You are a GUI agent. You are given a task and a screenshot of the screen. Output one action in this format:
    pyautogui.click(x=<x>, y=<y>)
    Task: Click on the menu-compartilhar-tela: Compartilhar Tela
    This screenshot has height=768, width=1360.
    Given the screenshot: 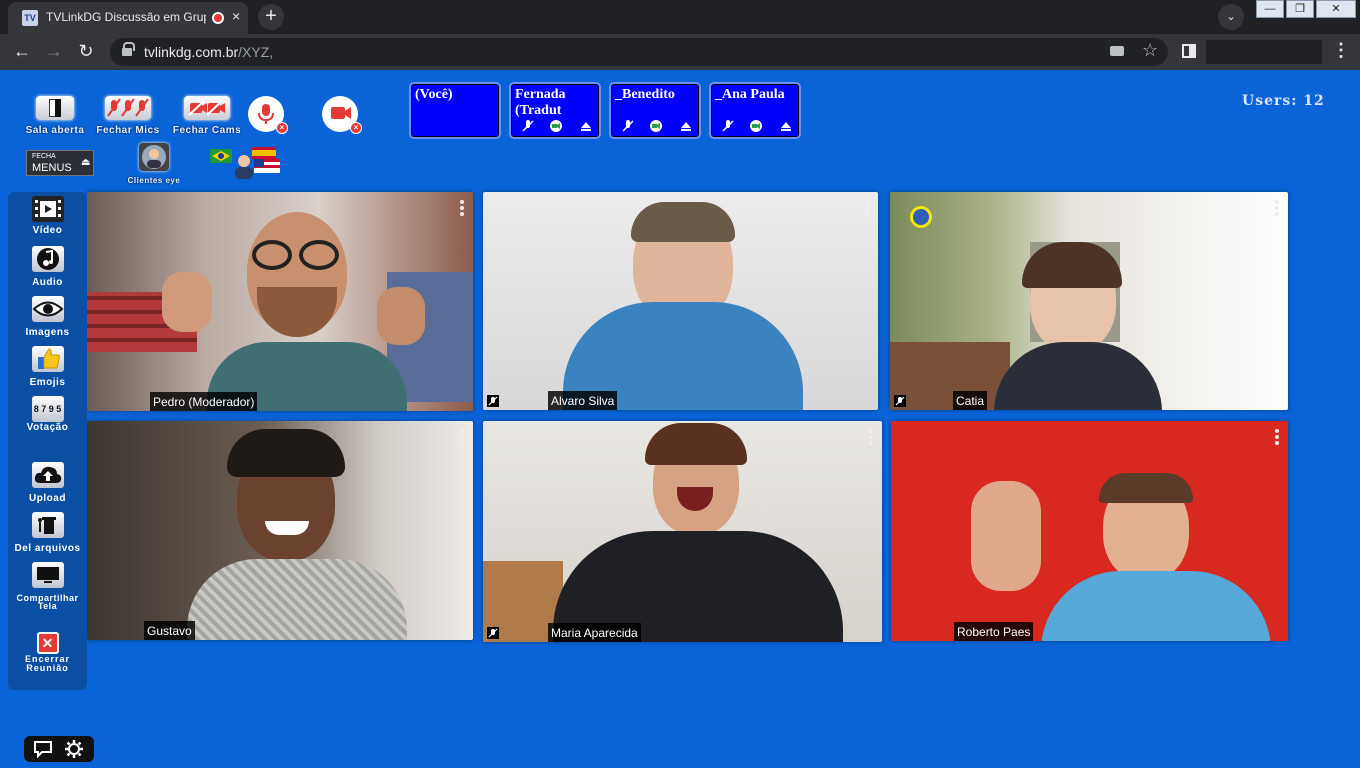 What is the action you would take?
    pyautogui.click(x=47, y=586)
    